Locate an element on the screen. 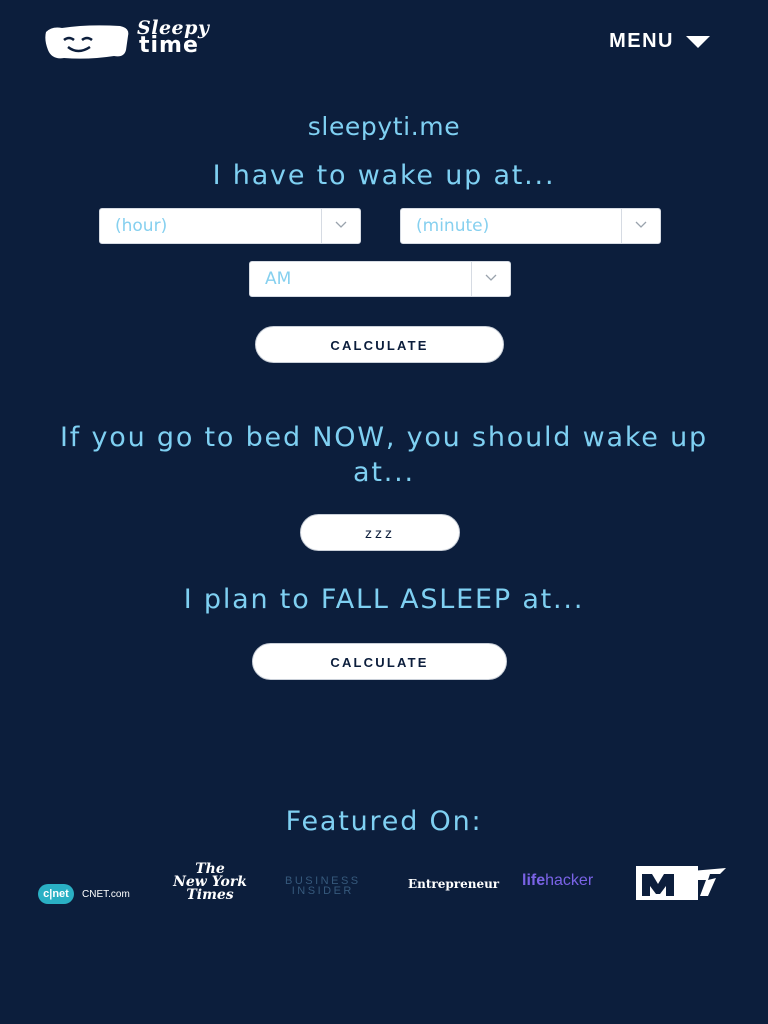 The image size is (768, 1024). hour-select-value: (hour) is located at coordinates (141, 226).